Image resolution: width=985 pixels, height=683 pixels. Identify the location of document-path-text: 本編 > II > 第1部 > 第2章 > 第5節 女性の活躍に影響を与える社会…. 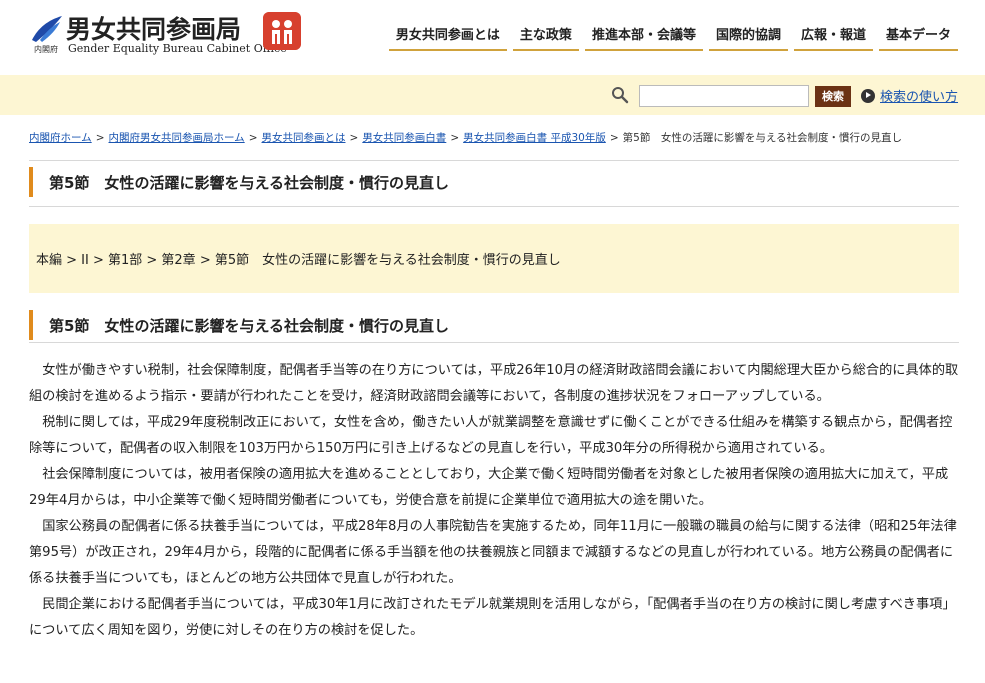
(298, 260).